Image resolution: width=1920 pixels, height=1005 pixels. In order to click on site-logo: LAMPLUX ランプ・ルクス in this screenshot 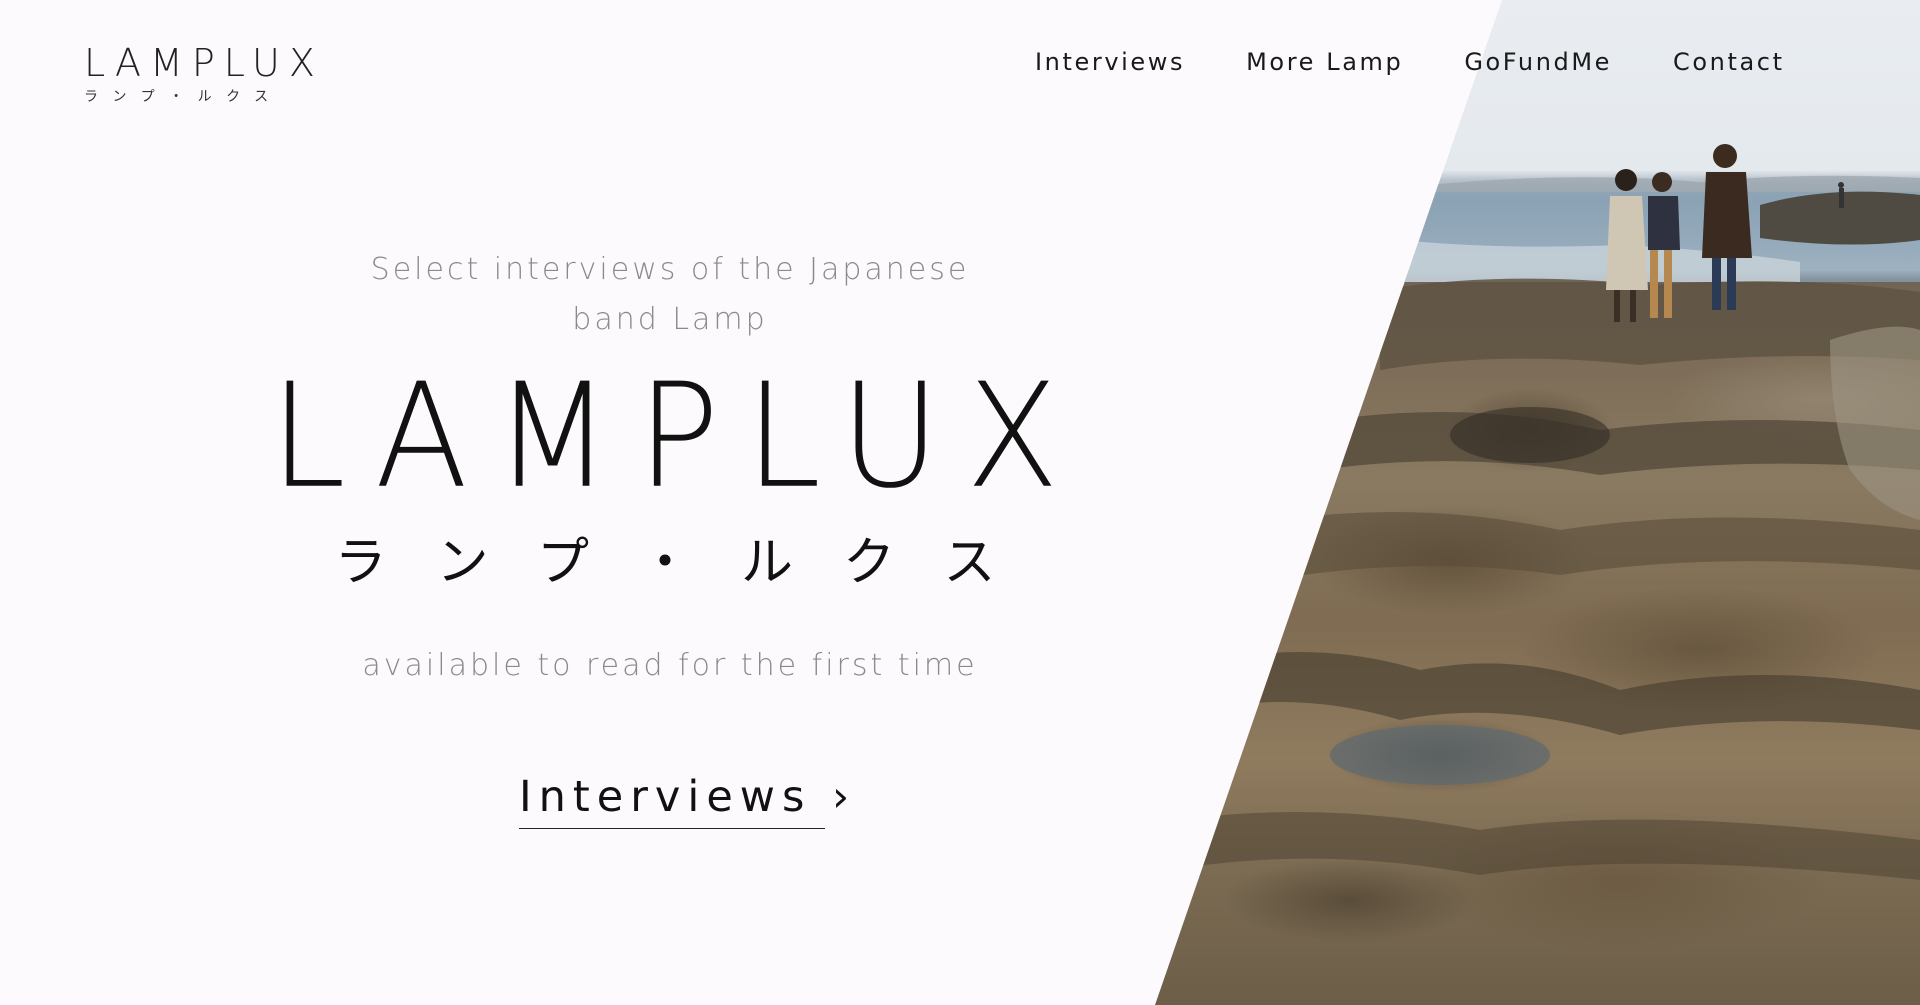, I will do `click(206, 74)`.